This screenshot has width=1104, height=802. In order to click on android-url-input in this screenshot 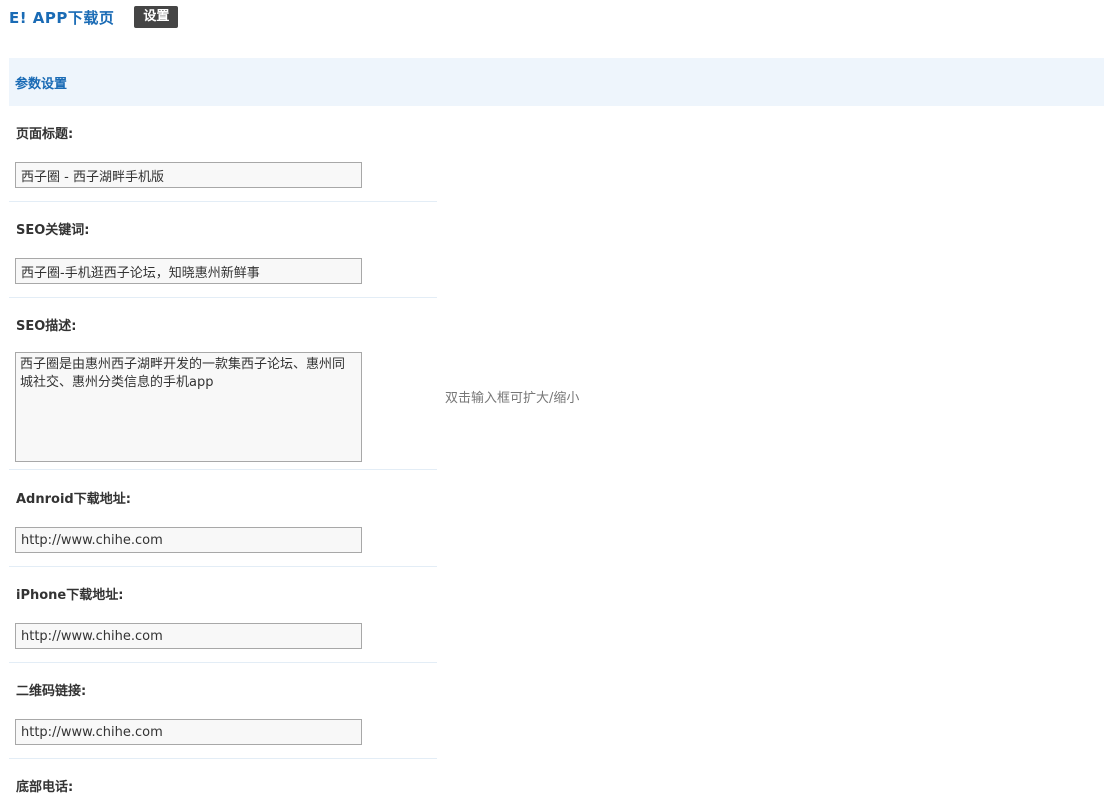, I will do `click(188, 540)`.